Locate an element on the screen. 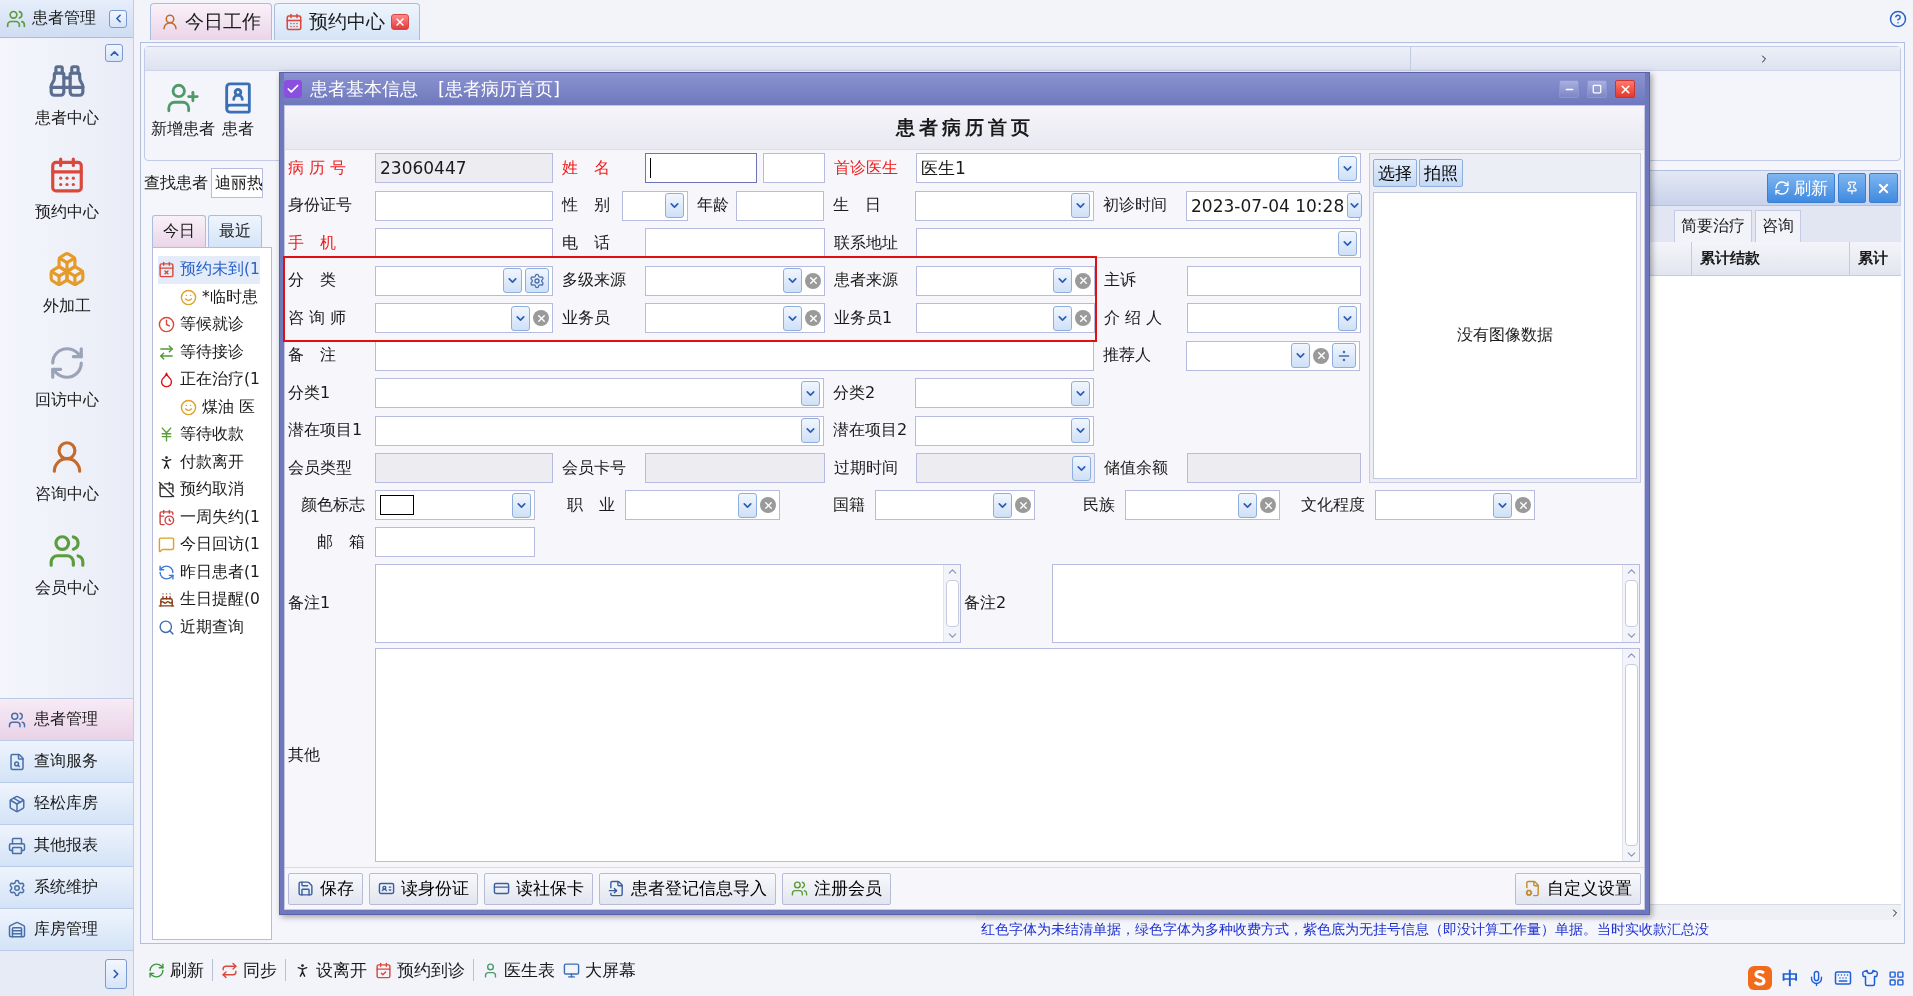  tree-item: 正在治疗(1 is located at coordinates (209, 380).